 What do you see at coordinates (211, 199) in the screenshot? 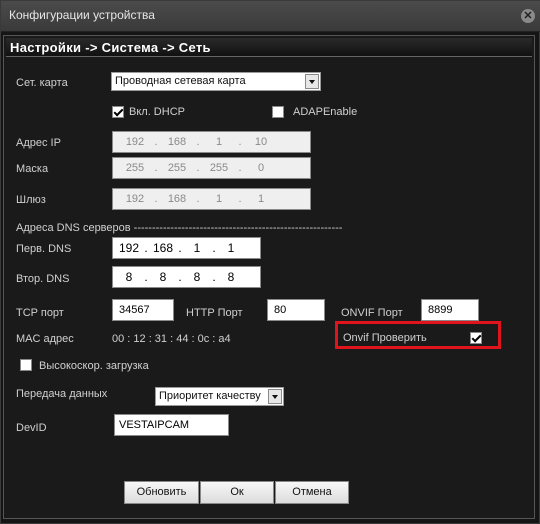
I see `gateway-field: 192. 168. 1. 1` at bounding box center [211, 199].